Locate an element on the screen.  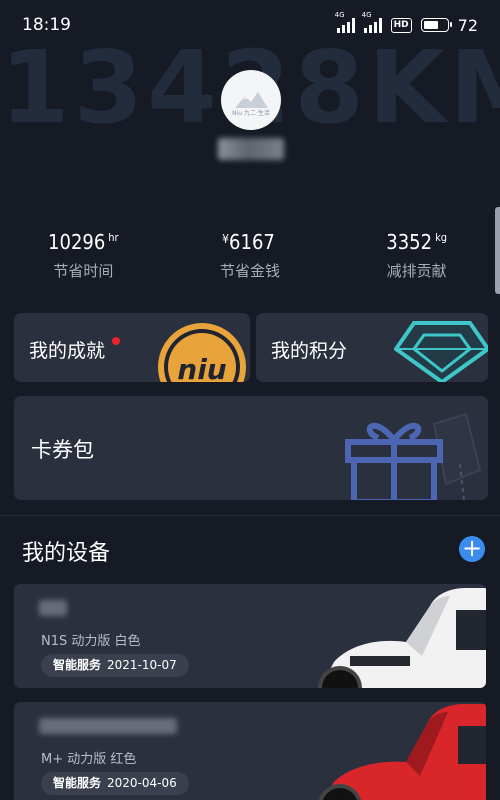
mountain-icon is located at coordinates (251, 100).